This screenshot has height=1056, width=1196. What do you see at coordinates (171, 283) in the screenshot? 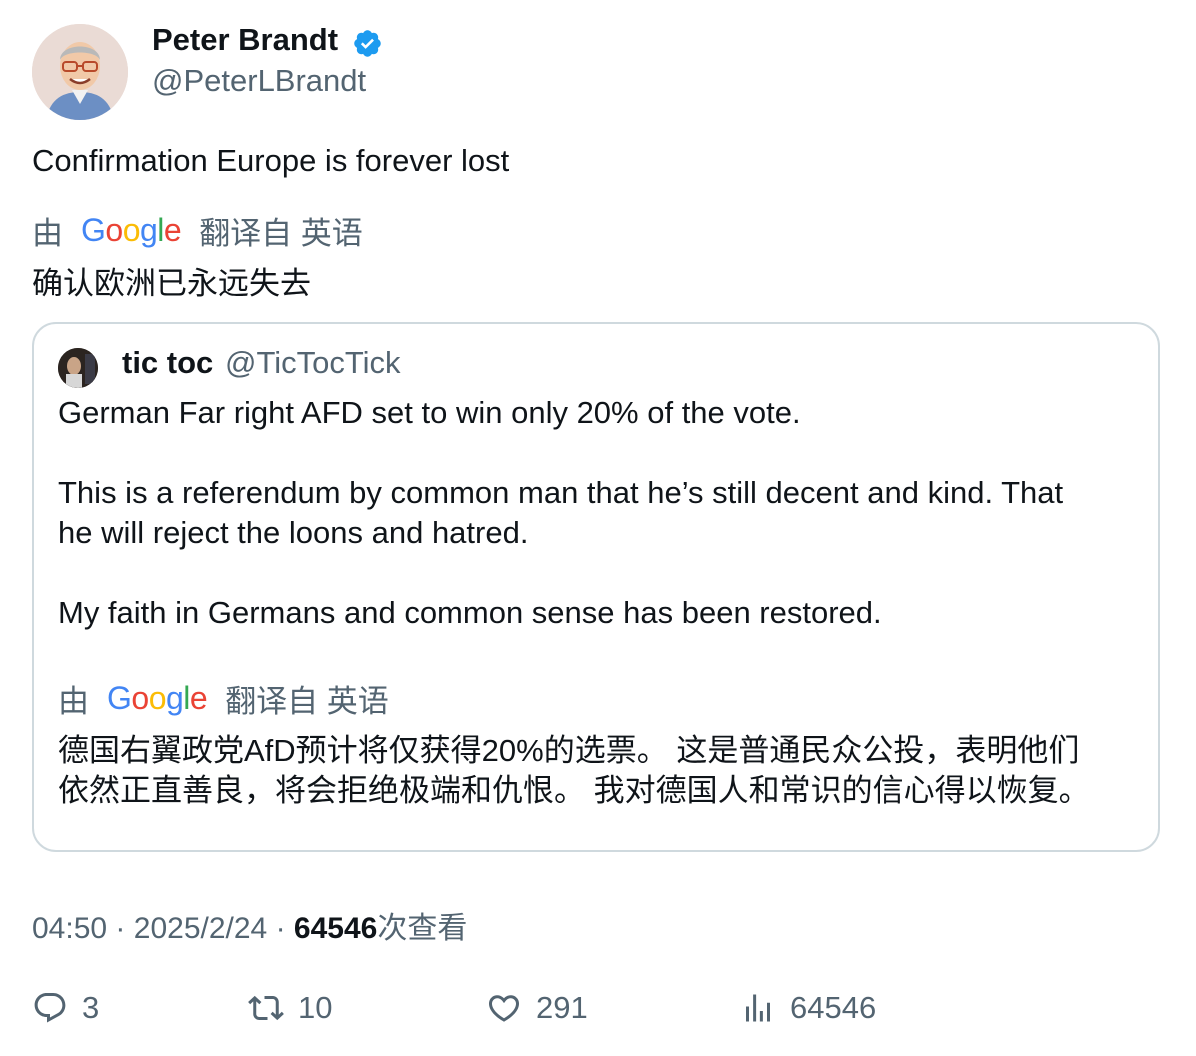
I see `translated-tweet-text: 确认欧洲已永远失去` at bounding box center [171, 283].